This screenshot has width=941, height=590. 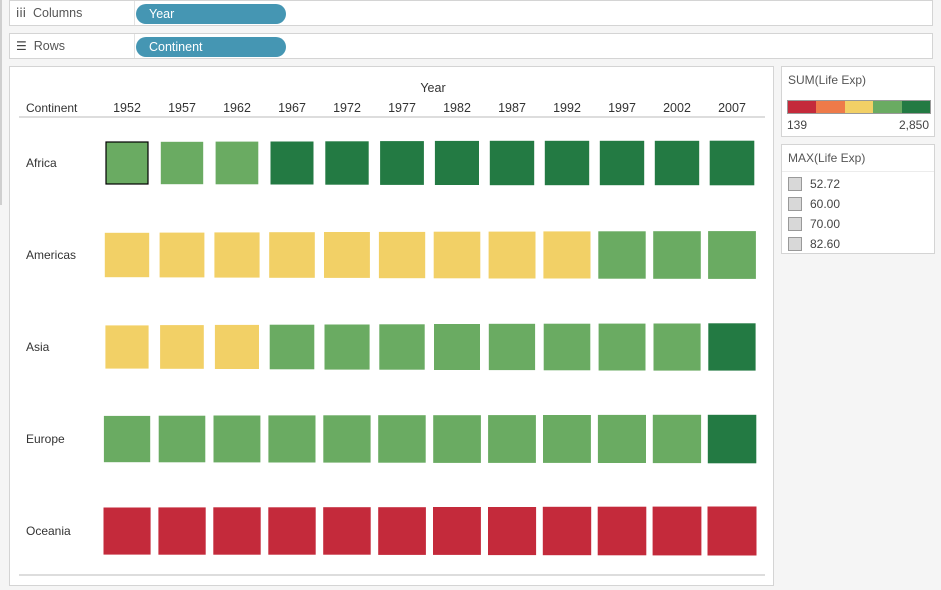 I want to click on columns-shelf: iii Columns Year, so click(x=471, y=13).